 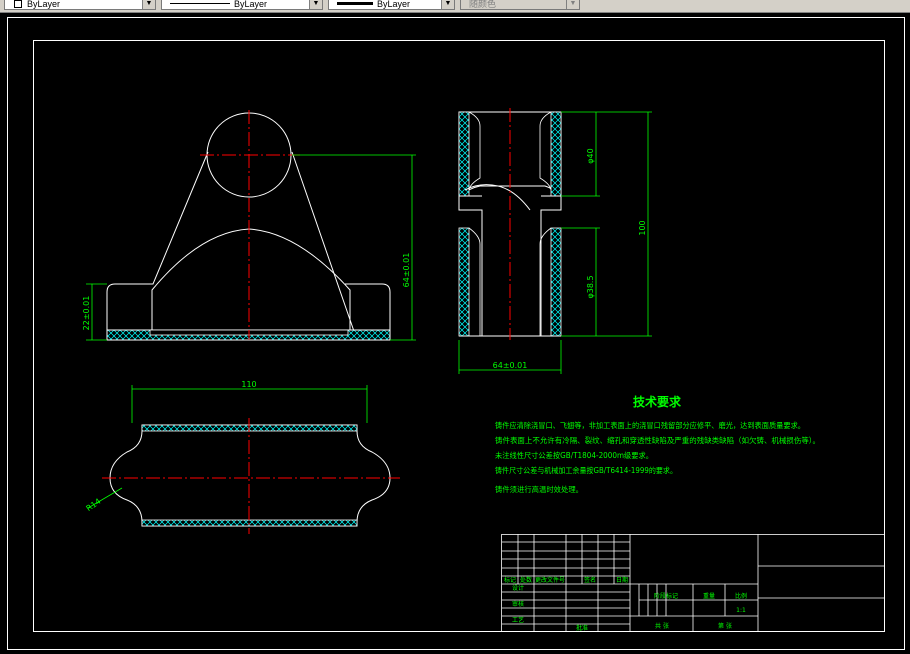 I want to click on dim-height-front: 64±0.01, so click(x=406, y=270).